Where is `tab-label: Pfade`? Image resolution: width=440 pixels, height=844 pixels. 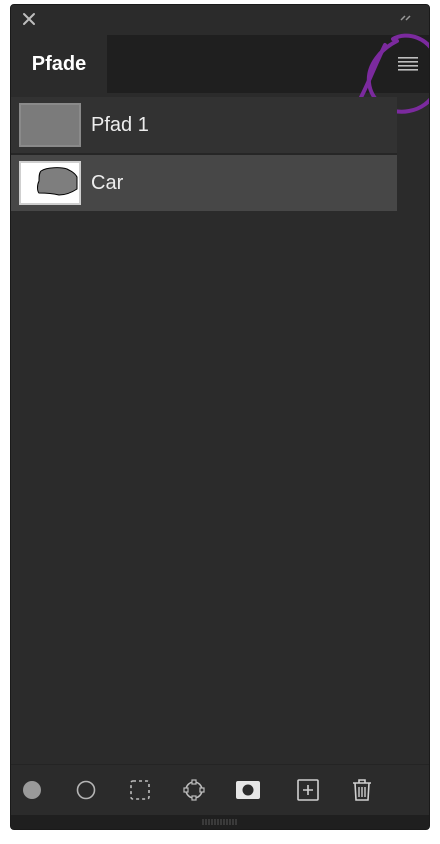
tab-label: Pfade is located at coordinates (59, 63).